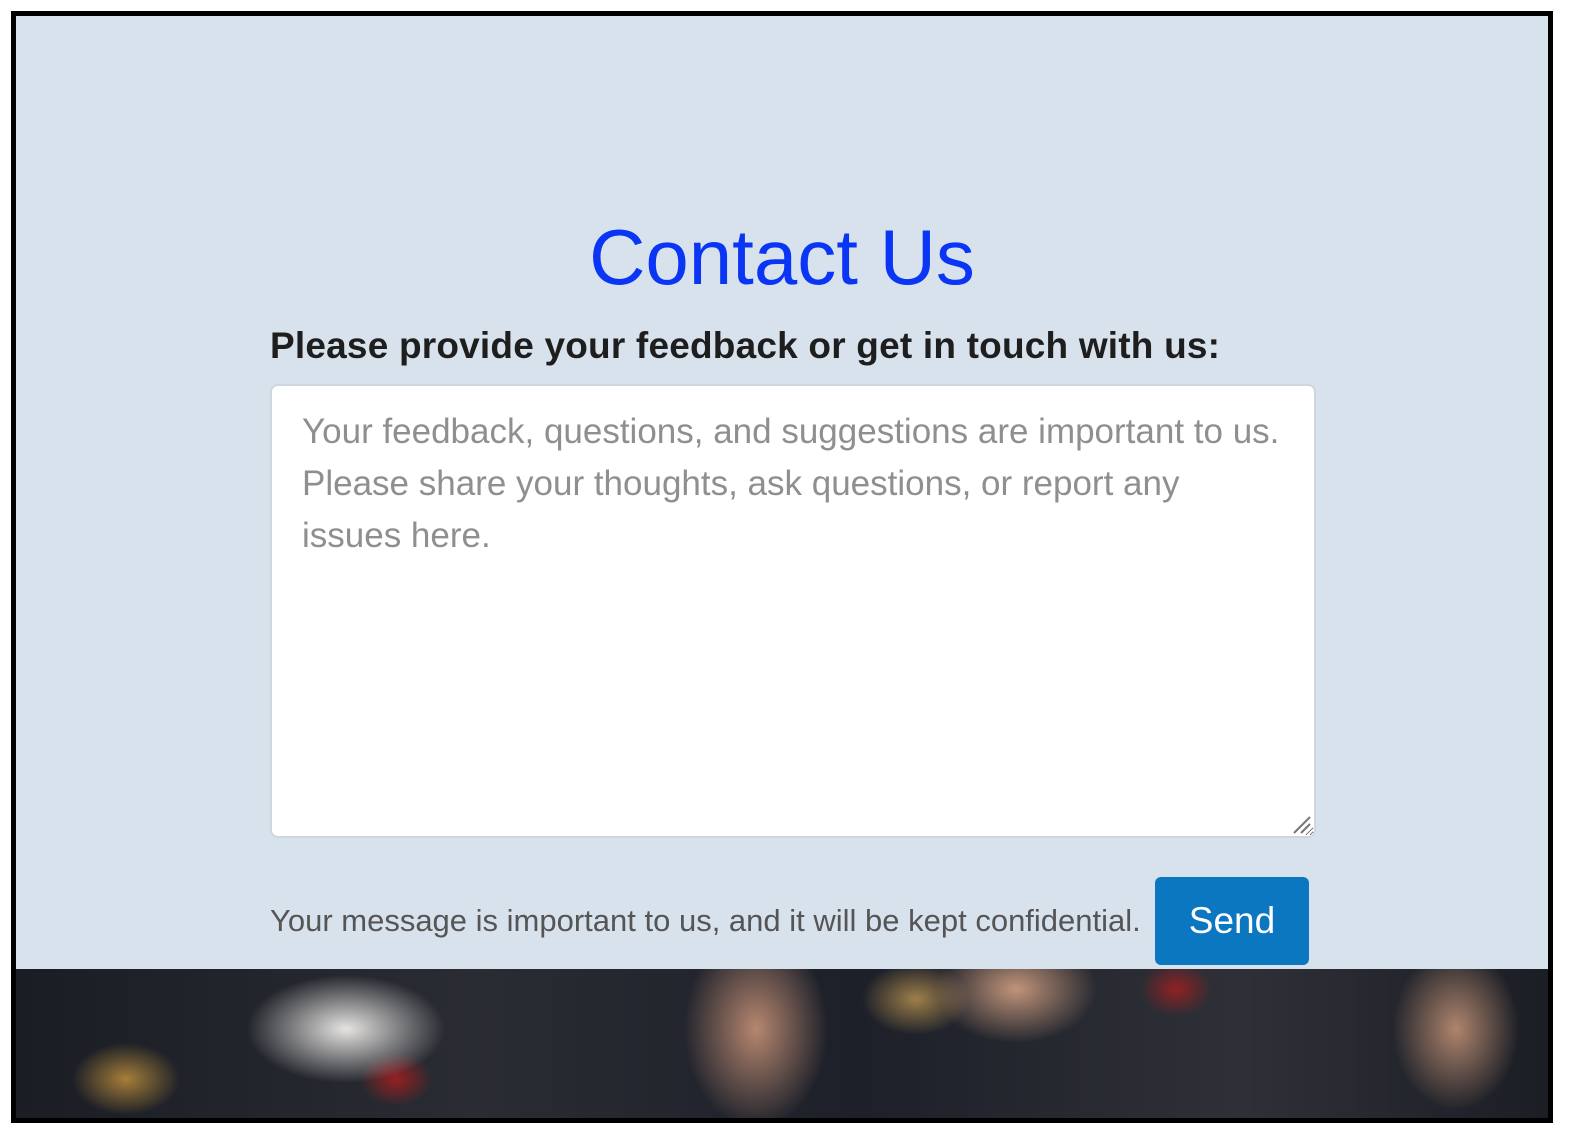 This screenshot has width=1574, height=1140. I want to click on page-title: Contact Us, so click(782, 257).